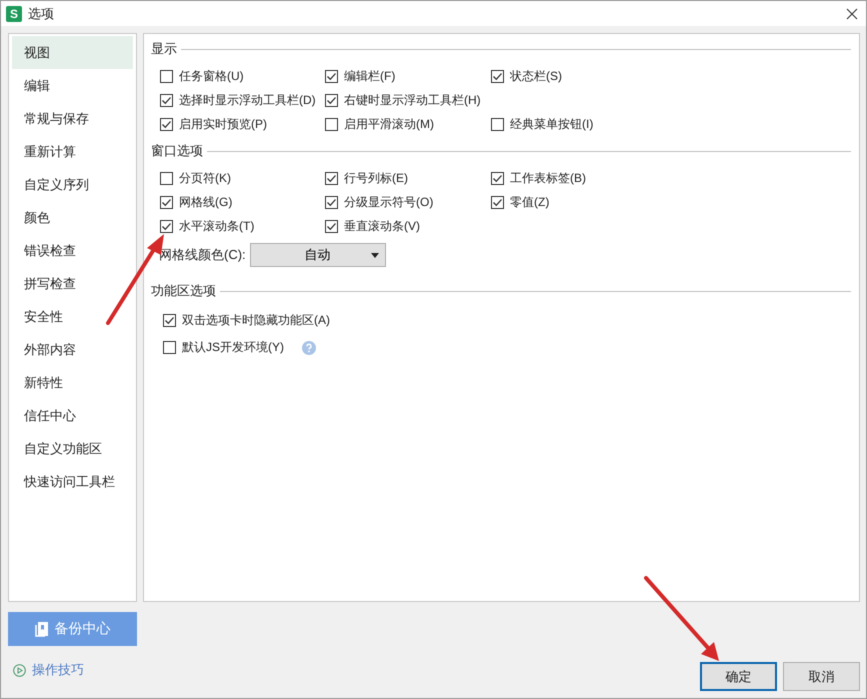  Describe the element at coordinates (183, 291) in the screenshot. I see `section-heading: 功能区选项` at that location.